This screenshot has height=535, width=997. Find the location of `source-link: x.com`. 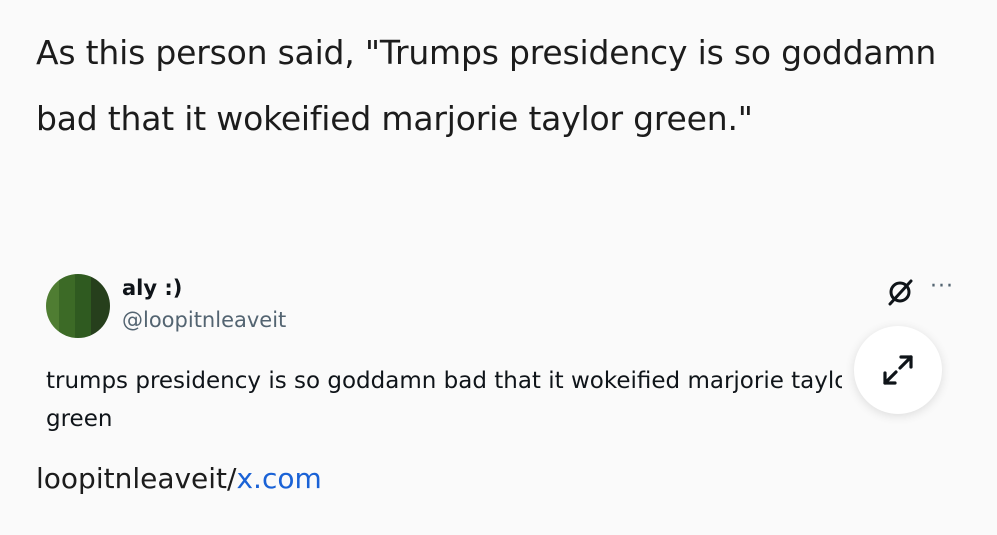

source-link: x.com is located at coordinates (278, 478).